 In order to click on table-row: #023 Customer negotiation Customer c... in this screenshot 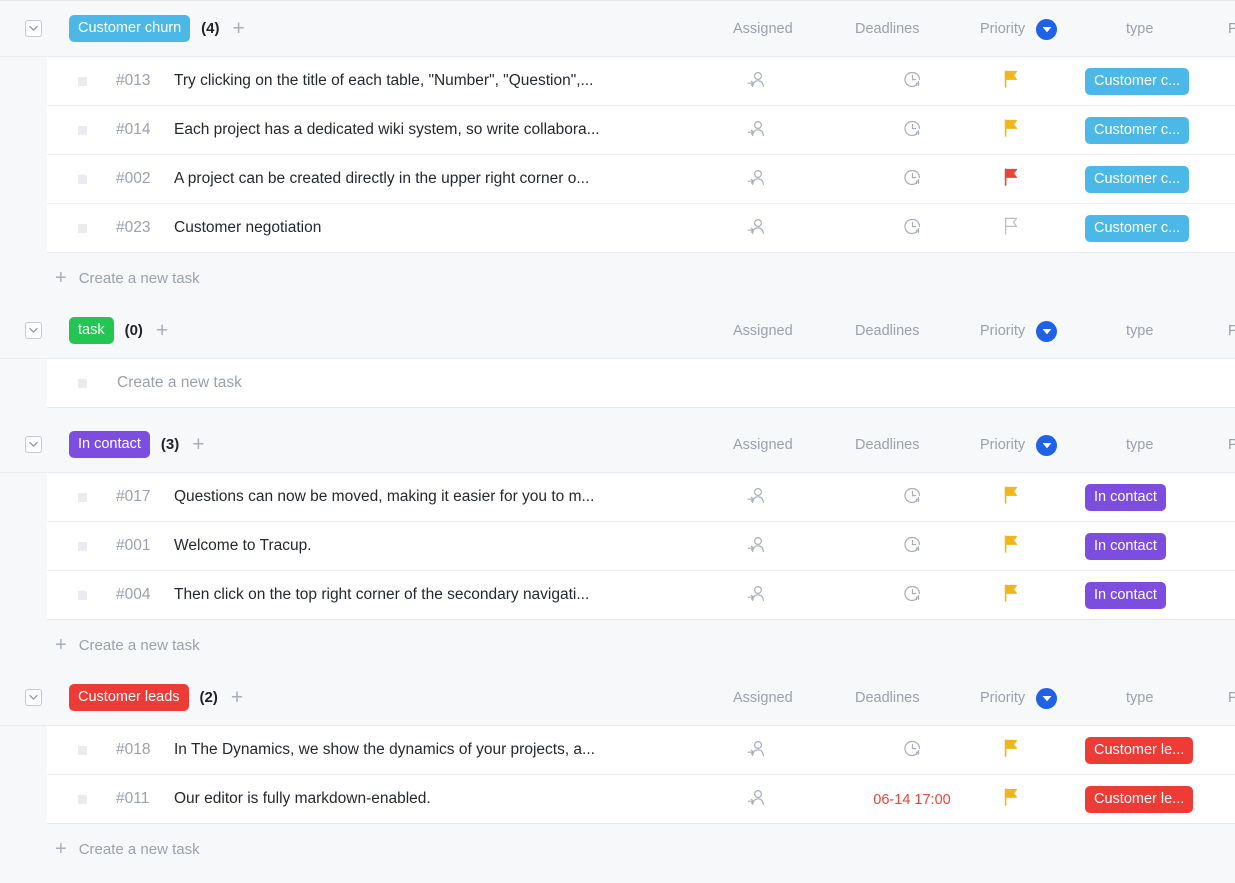, I will do `click(641, 228)`.